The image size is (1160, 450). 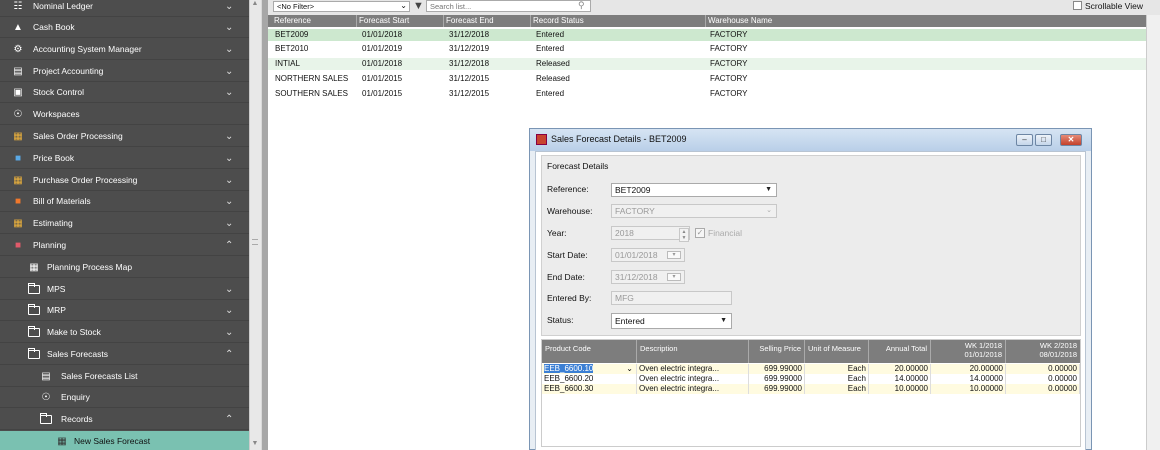 I want to click on product-code-cell: EEB_6600.10, so click(x=569, y=368).